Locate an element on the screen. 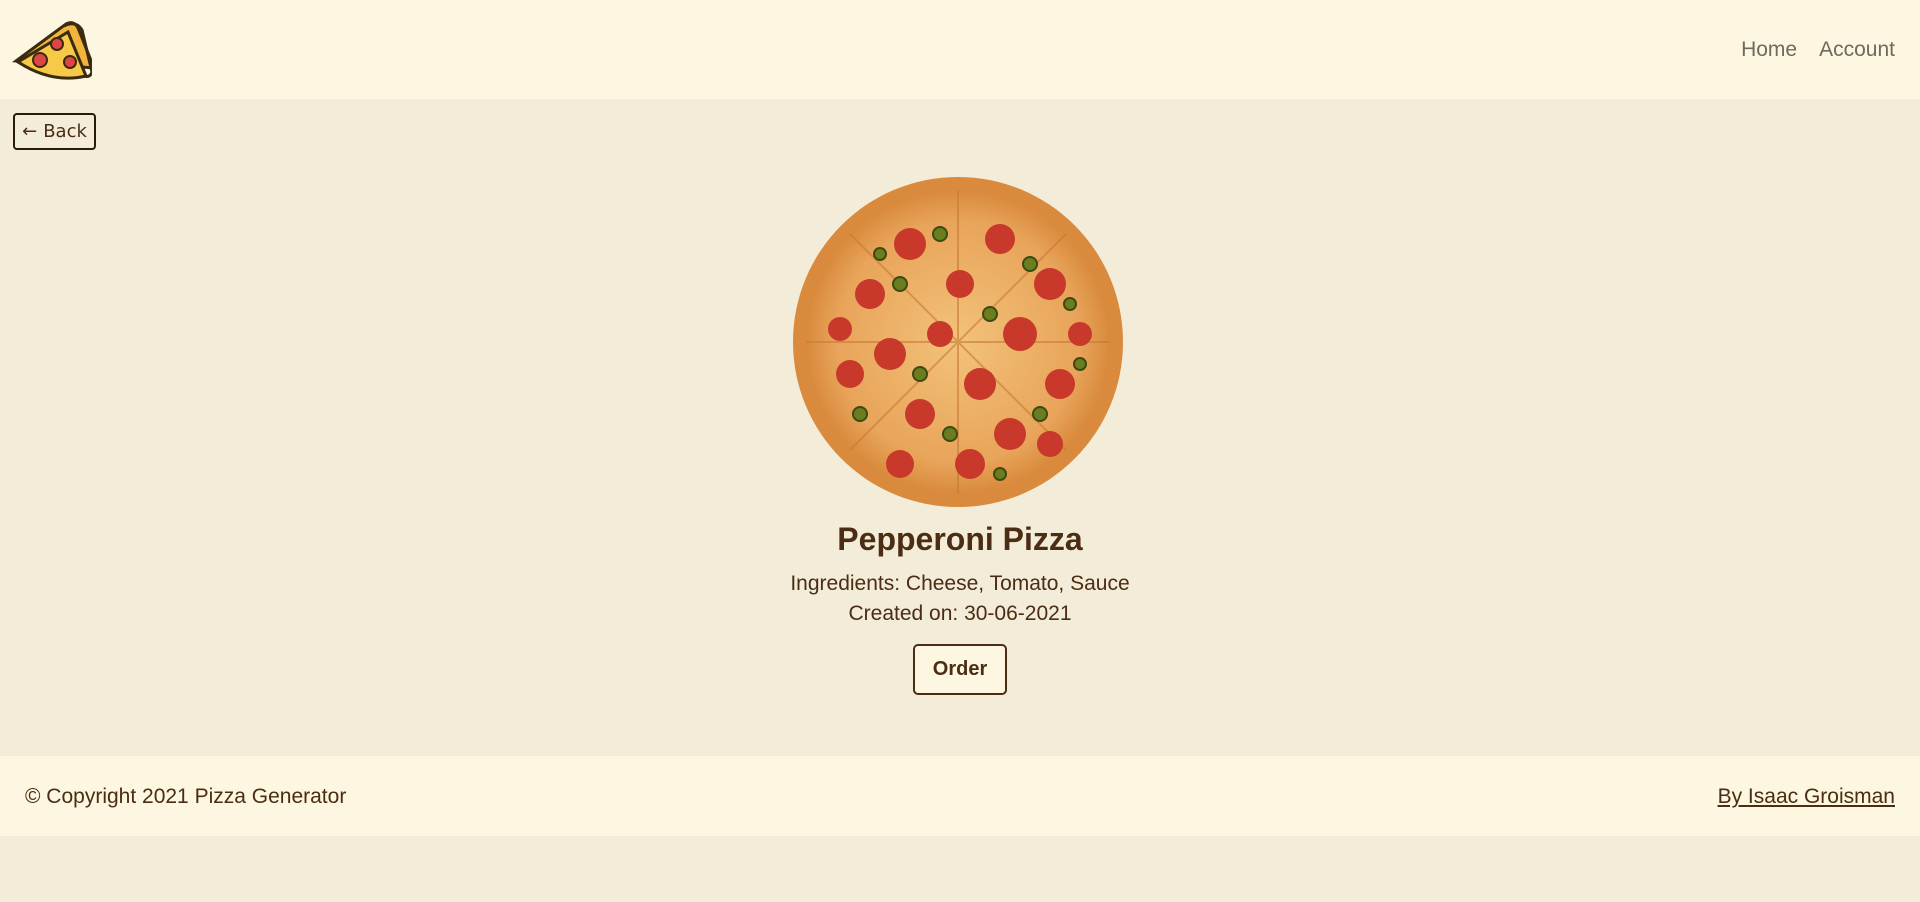 The image size is (1920, 902). pizza-ingredients: Ingredients: Cheese, Tomato, Sauce is located at coordinates (960, 583).